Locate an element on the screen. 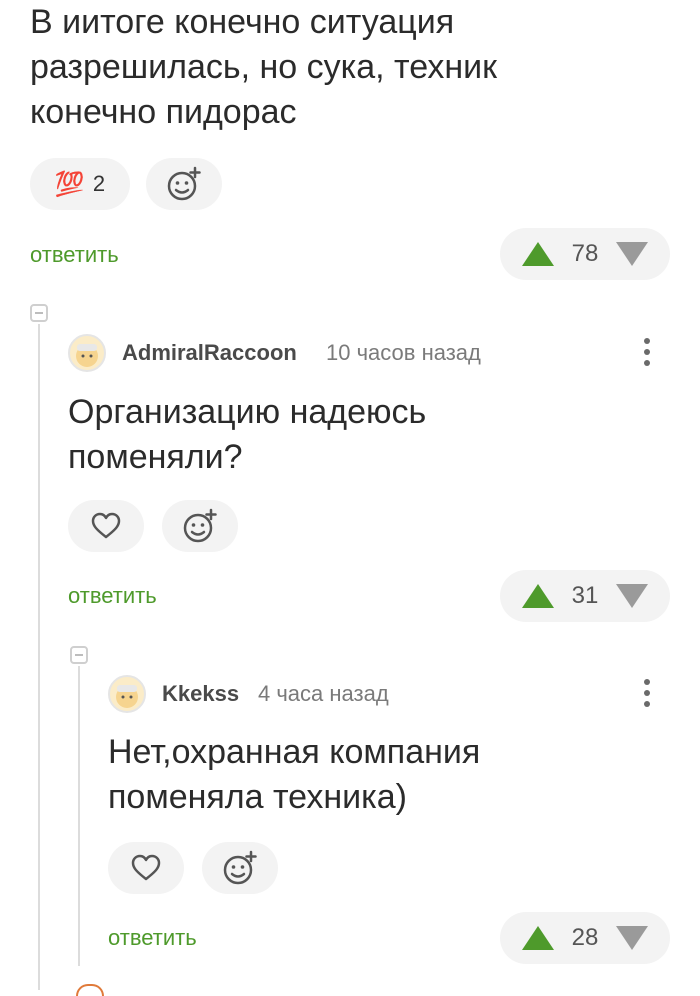 This screenshot has width=700, height=996. comment-vote: 28 is located at coordinates (585, 938).